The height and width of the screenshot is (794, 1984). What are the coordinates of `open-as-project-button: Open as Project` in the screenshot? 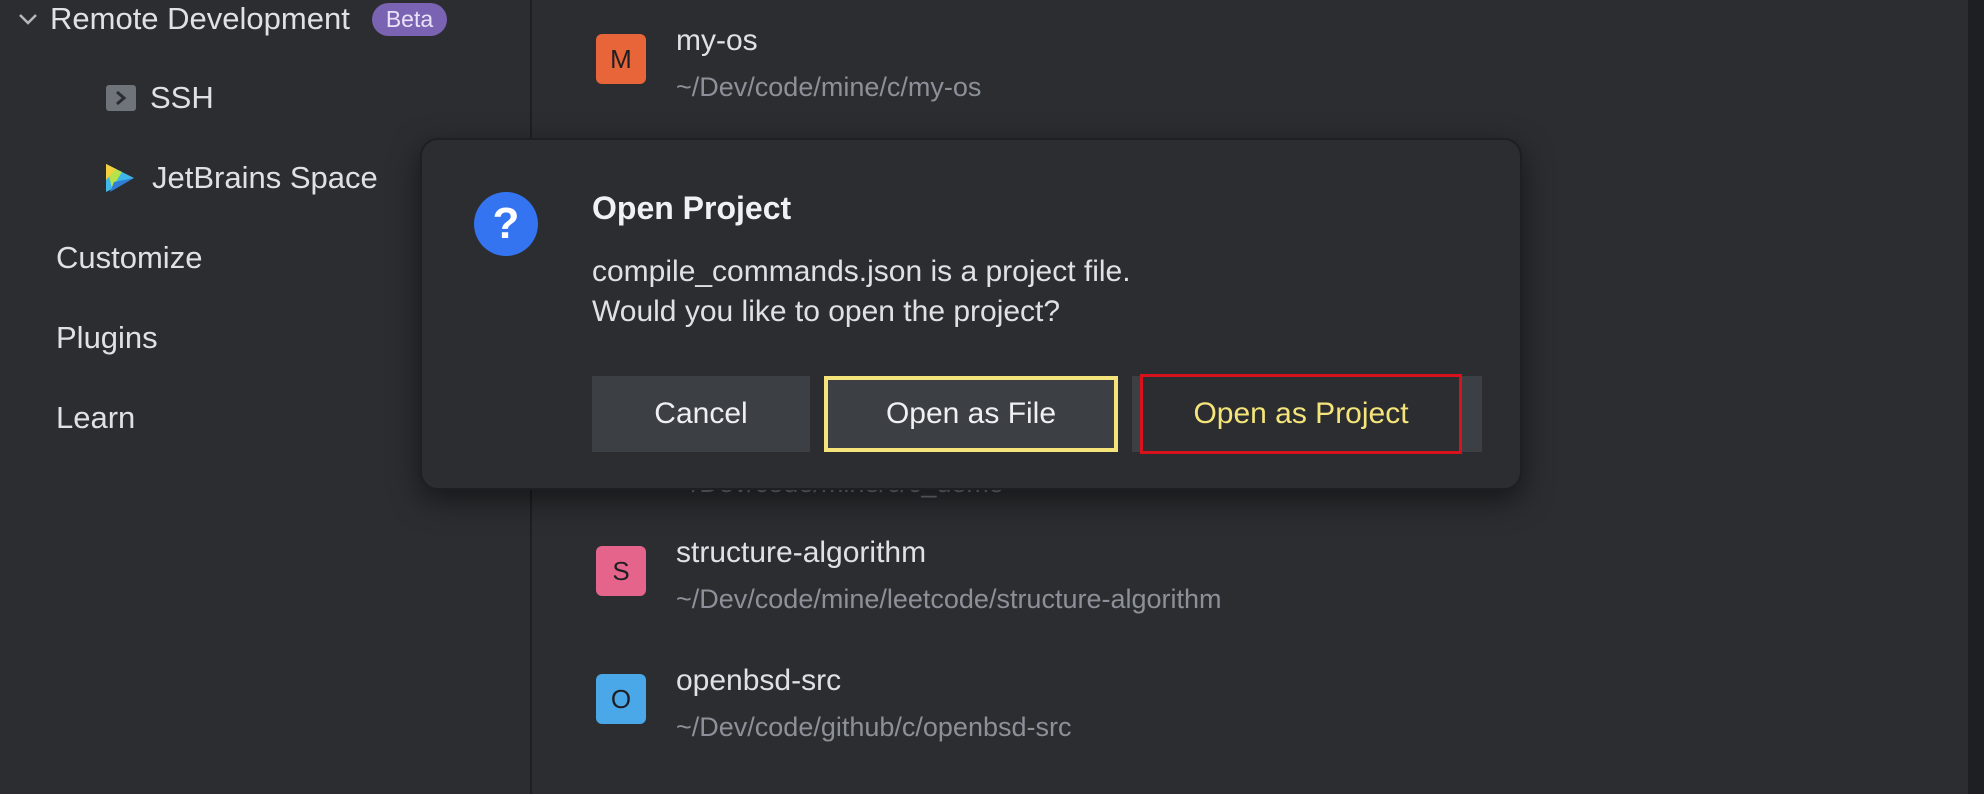 It's located at (1301, 414).